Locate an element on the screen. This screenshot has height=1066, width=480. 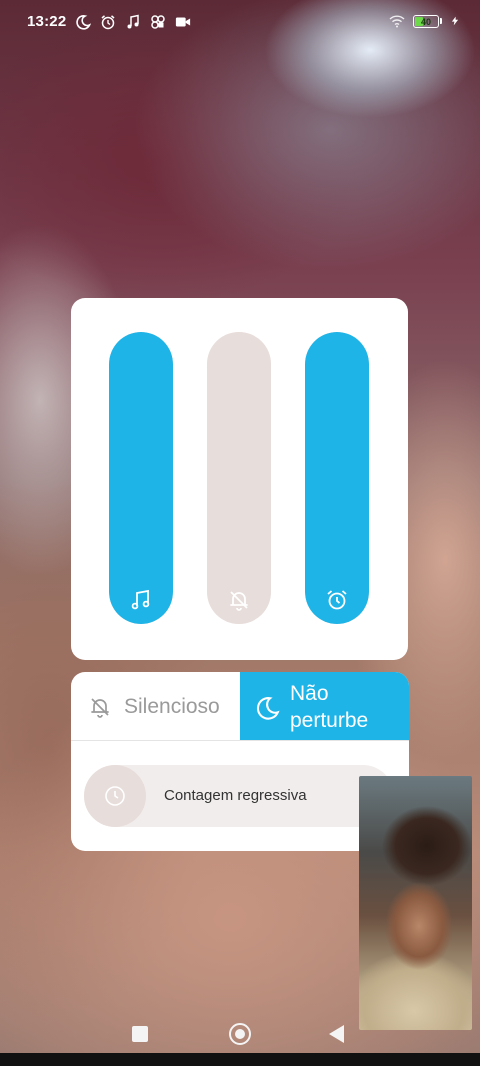
status-time: 13:22 is located at coordinates (47, 21).